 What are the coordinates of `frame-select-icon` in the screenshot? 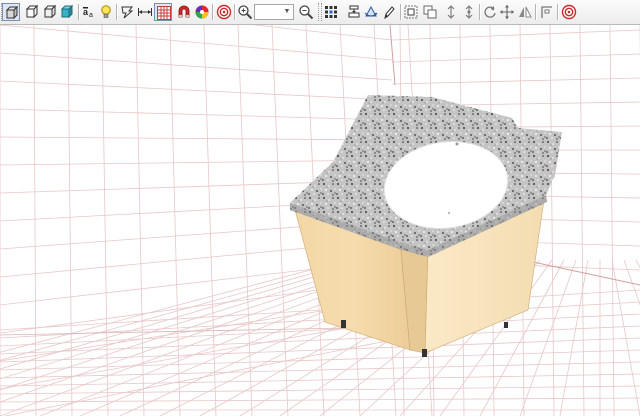 It's located at (411, 12).